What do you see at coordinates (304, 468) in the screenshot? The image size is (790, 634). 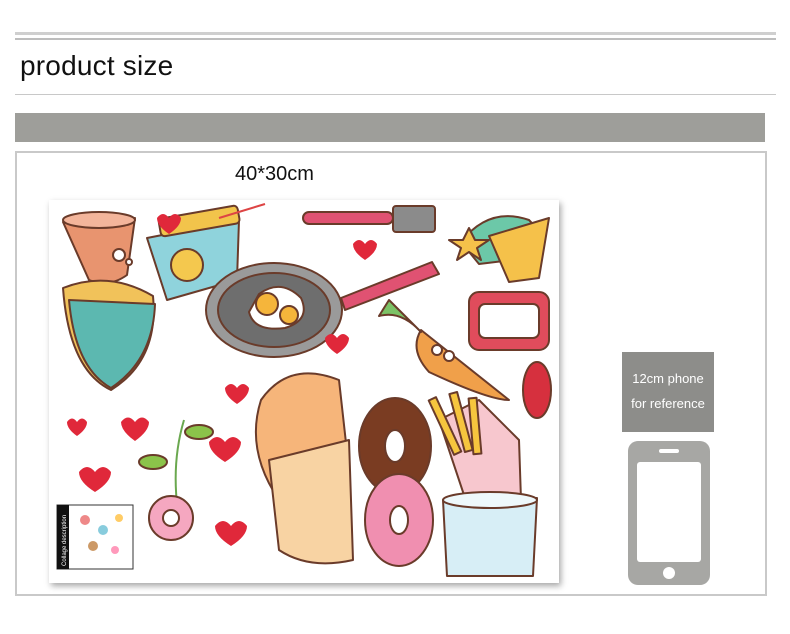 I see `bread-sticker` at bounding box center [304, 468].